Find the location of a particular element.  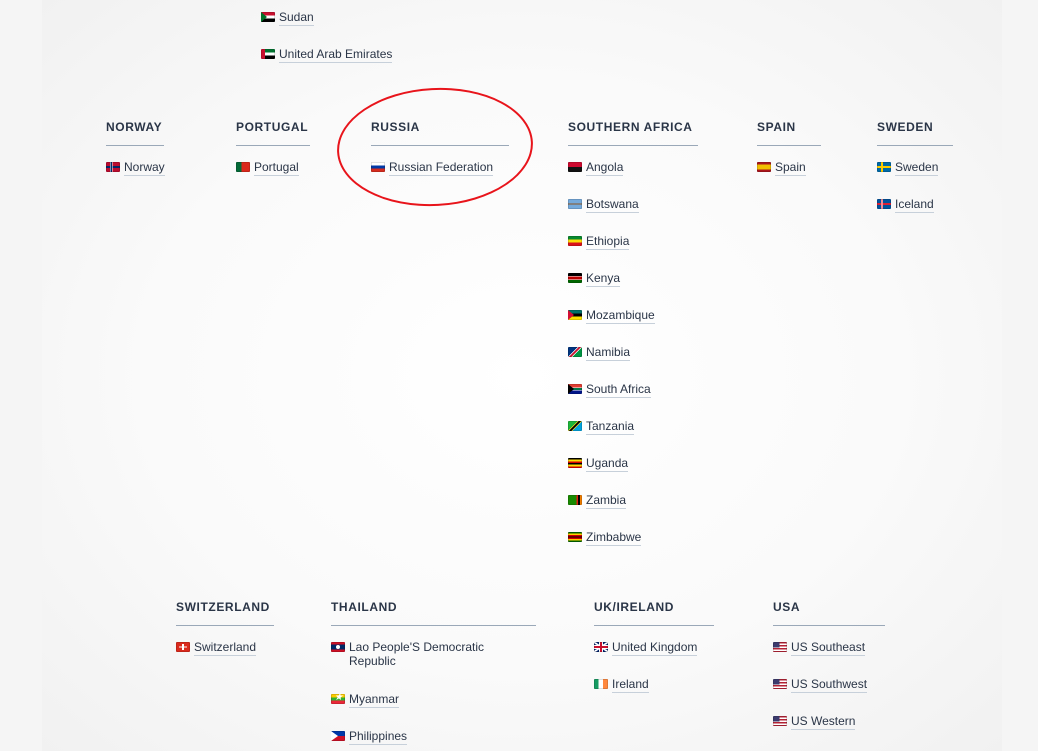

country-link-zimbabwe: Zimbabwe is located at coordinates (605, 538).